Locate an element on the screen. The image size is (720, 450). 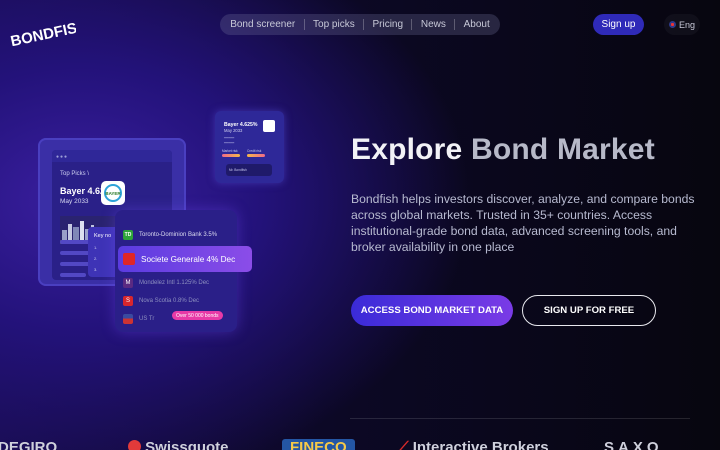
section-divider is located at coordinates (520, 418).